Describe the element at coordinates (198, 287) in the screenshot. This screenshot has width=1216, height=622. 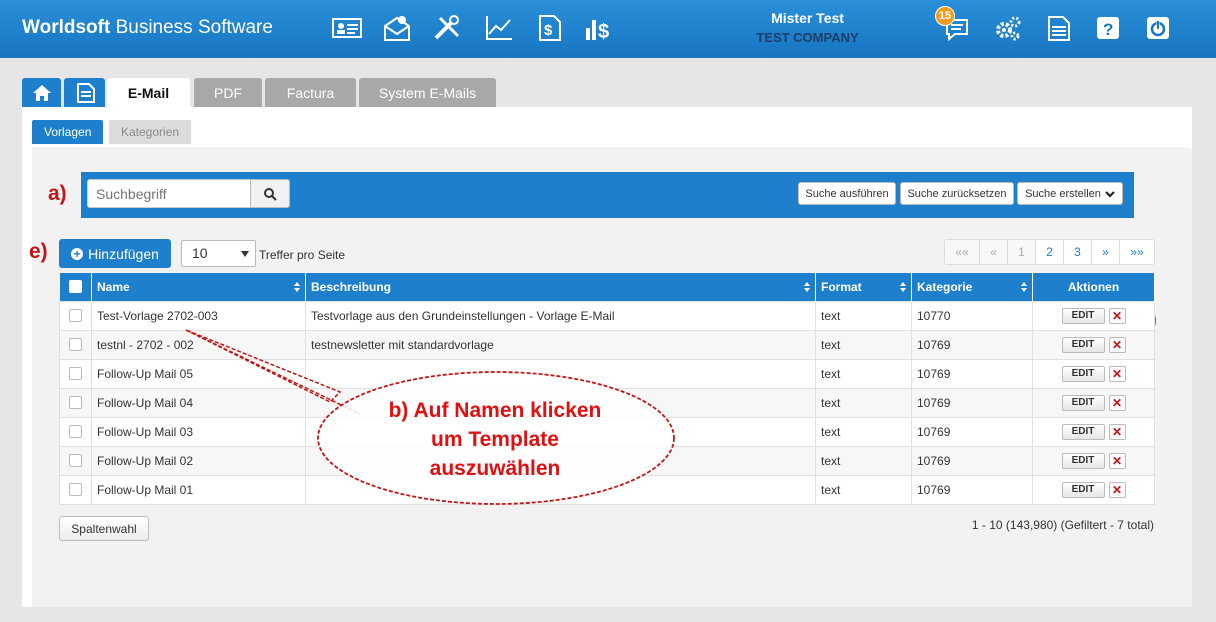
I see `col-name: Name` at that location.